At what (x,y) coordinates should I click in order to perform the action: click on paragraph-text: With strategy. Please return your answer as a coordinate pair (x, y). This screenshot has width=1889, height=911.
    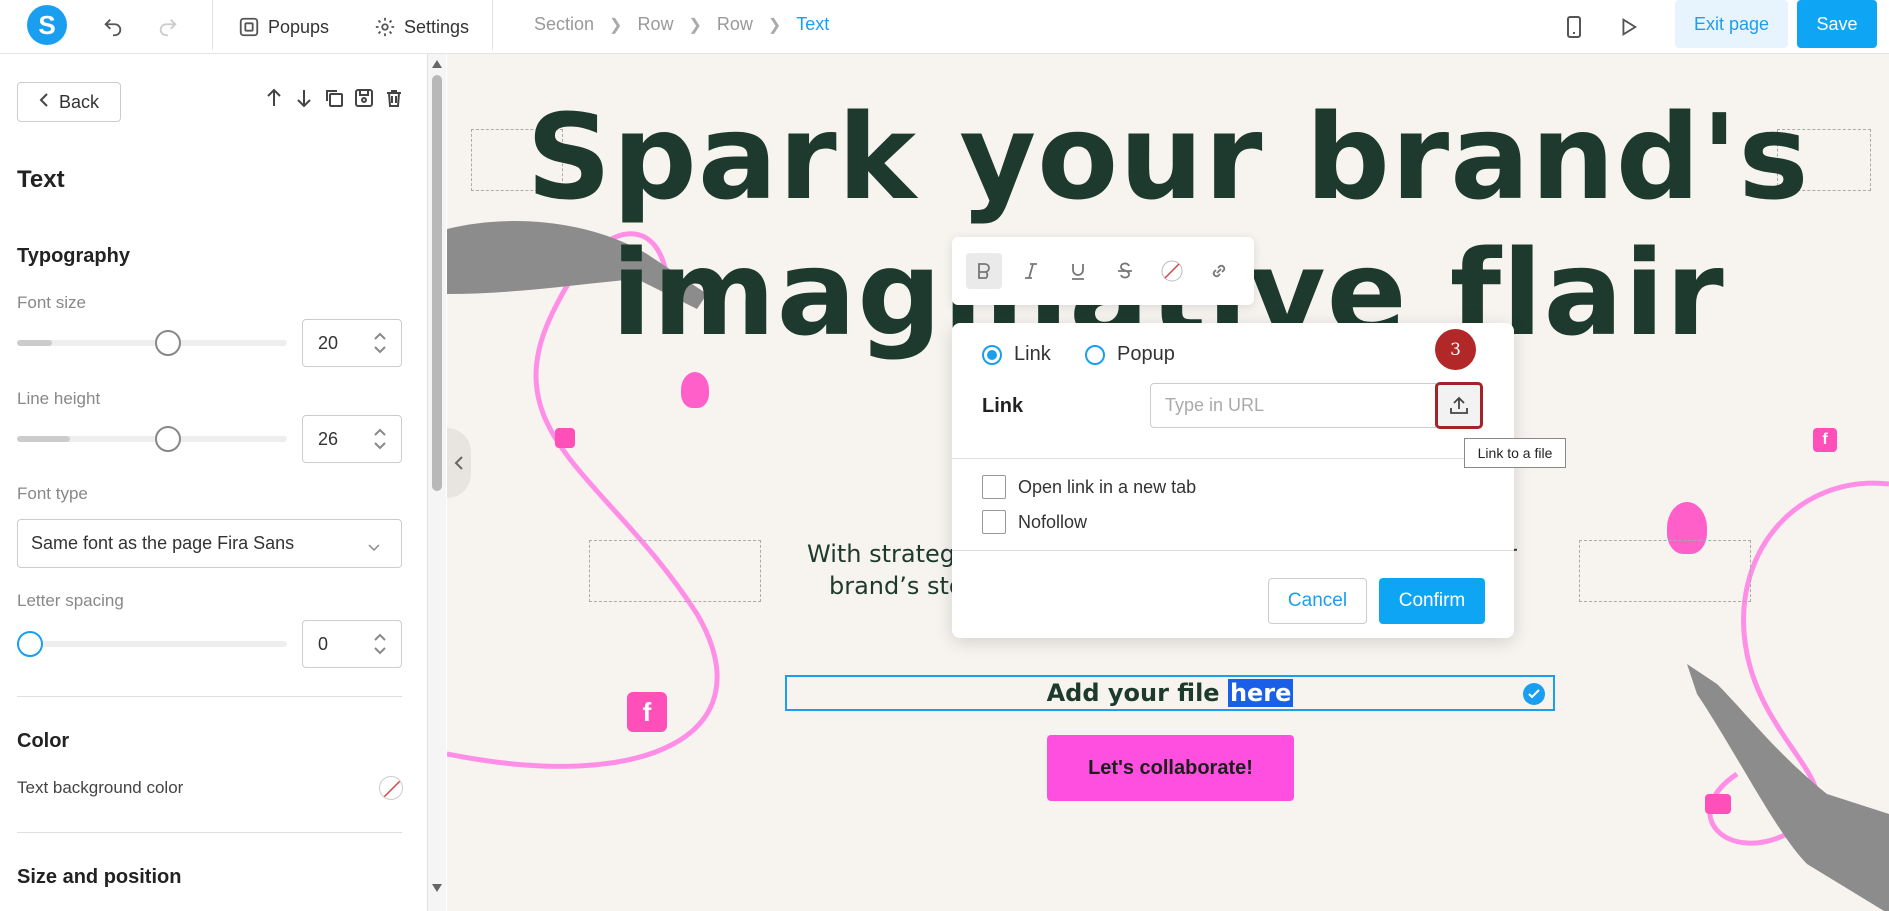
    Looking at the image, I should click on (888, 554).